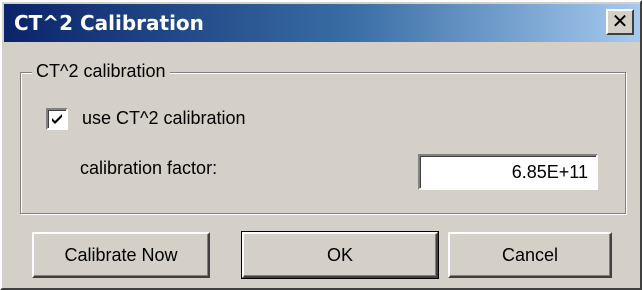  What do you see at coordinates (121, 255) in the screenshot?
I see `calibrate-now-button: Calibrate Now` at bounding box center [121, 255].